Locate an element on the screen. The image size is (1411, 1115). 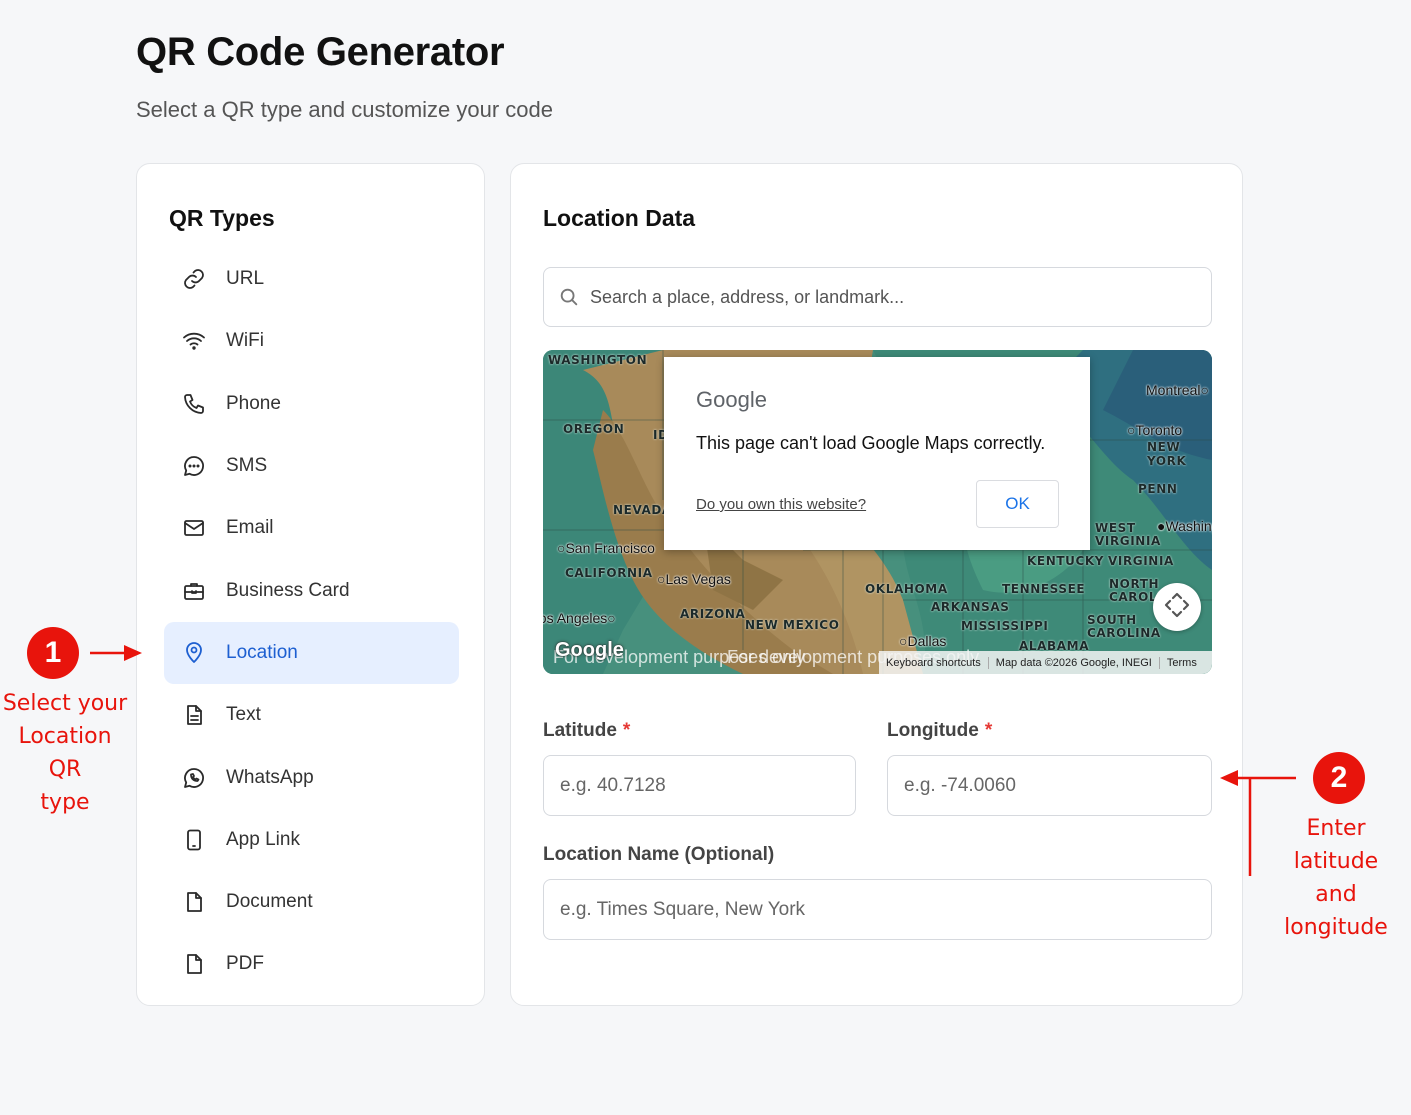
qr-type-sms: SMS is located at coordinates (311, 466).